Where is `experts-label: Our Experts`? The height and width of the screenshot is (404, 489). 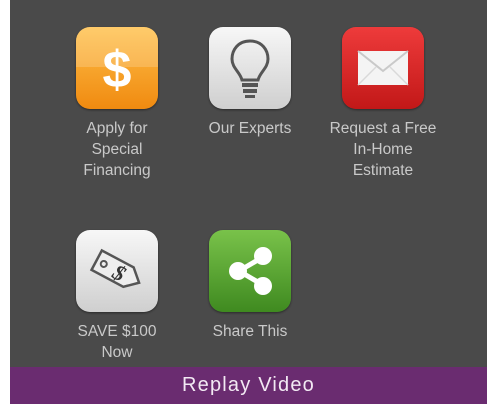 experts-label: Our Experts is located at coordinates (250, 128).